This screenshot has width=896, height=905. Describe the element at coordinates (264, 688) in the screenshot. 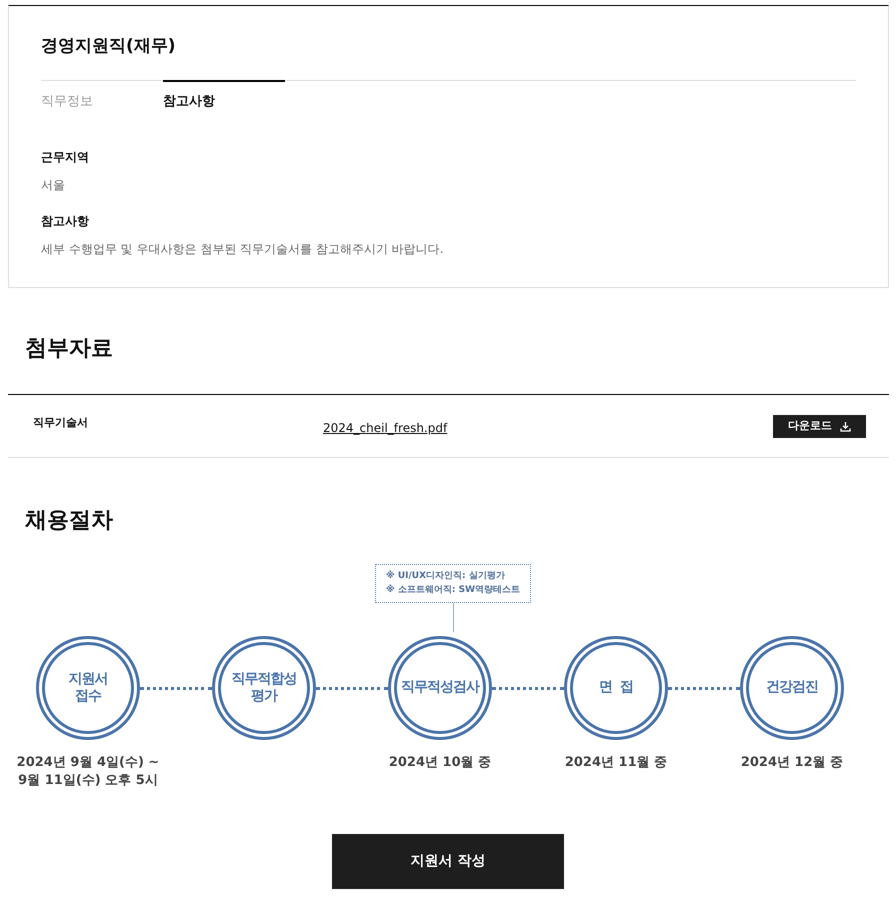

I see `step-label: 직무적합성 평가` at that location.